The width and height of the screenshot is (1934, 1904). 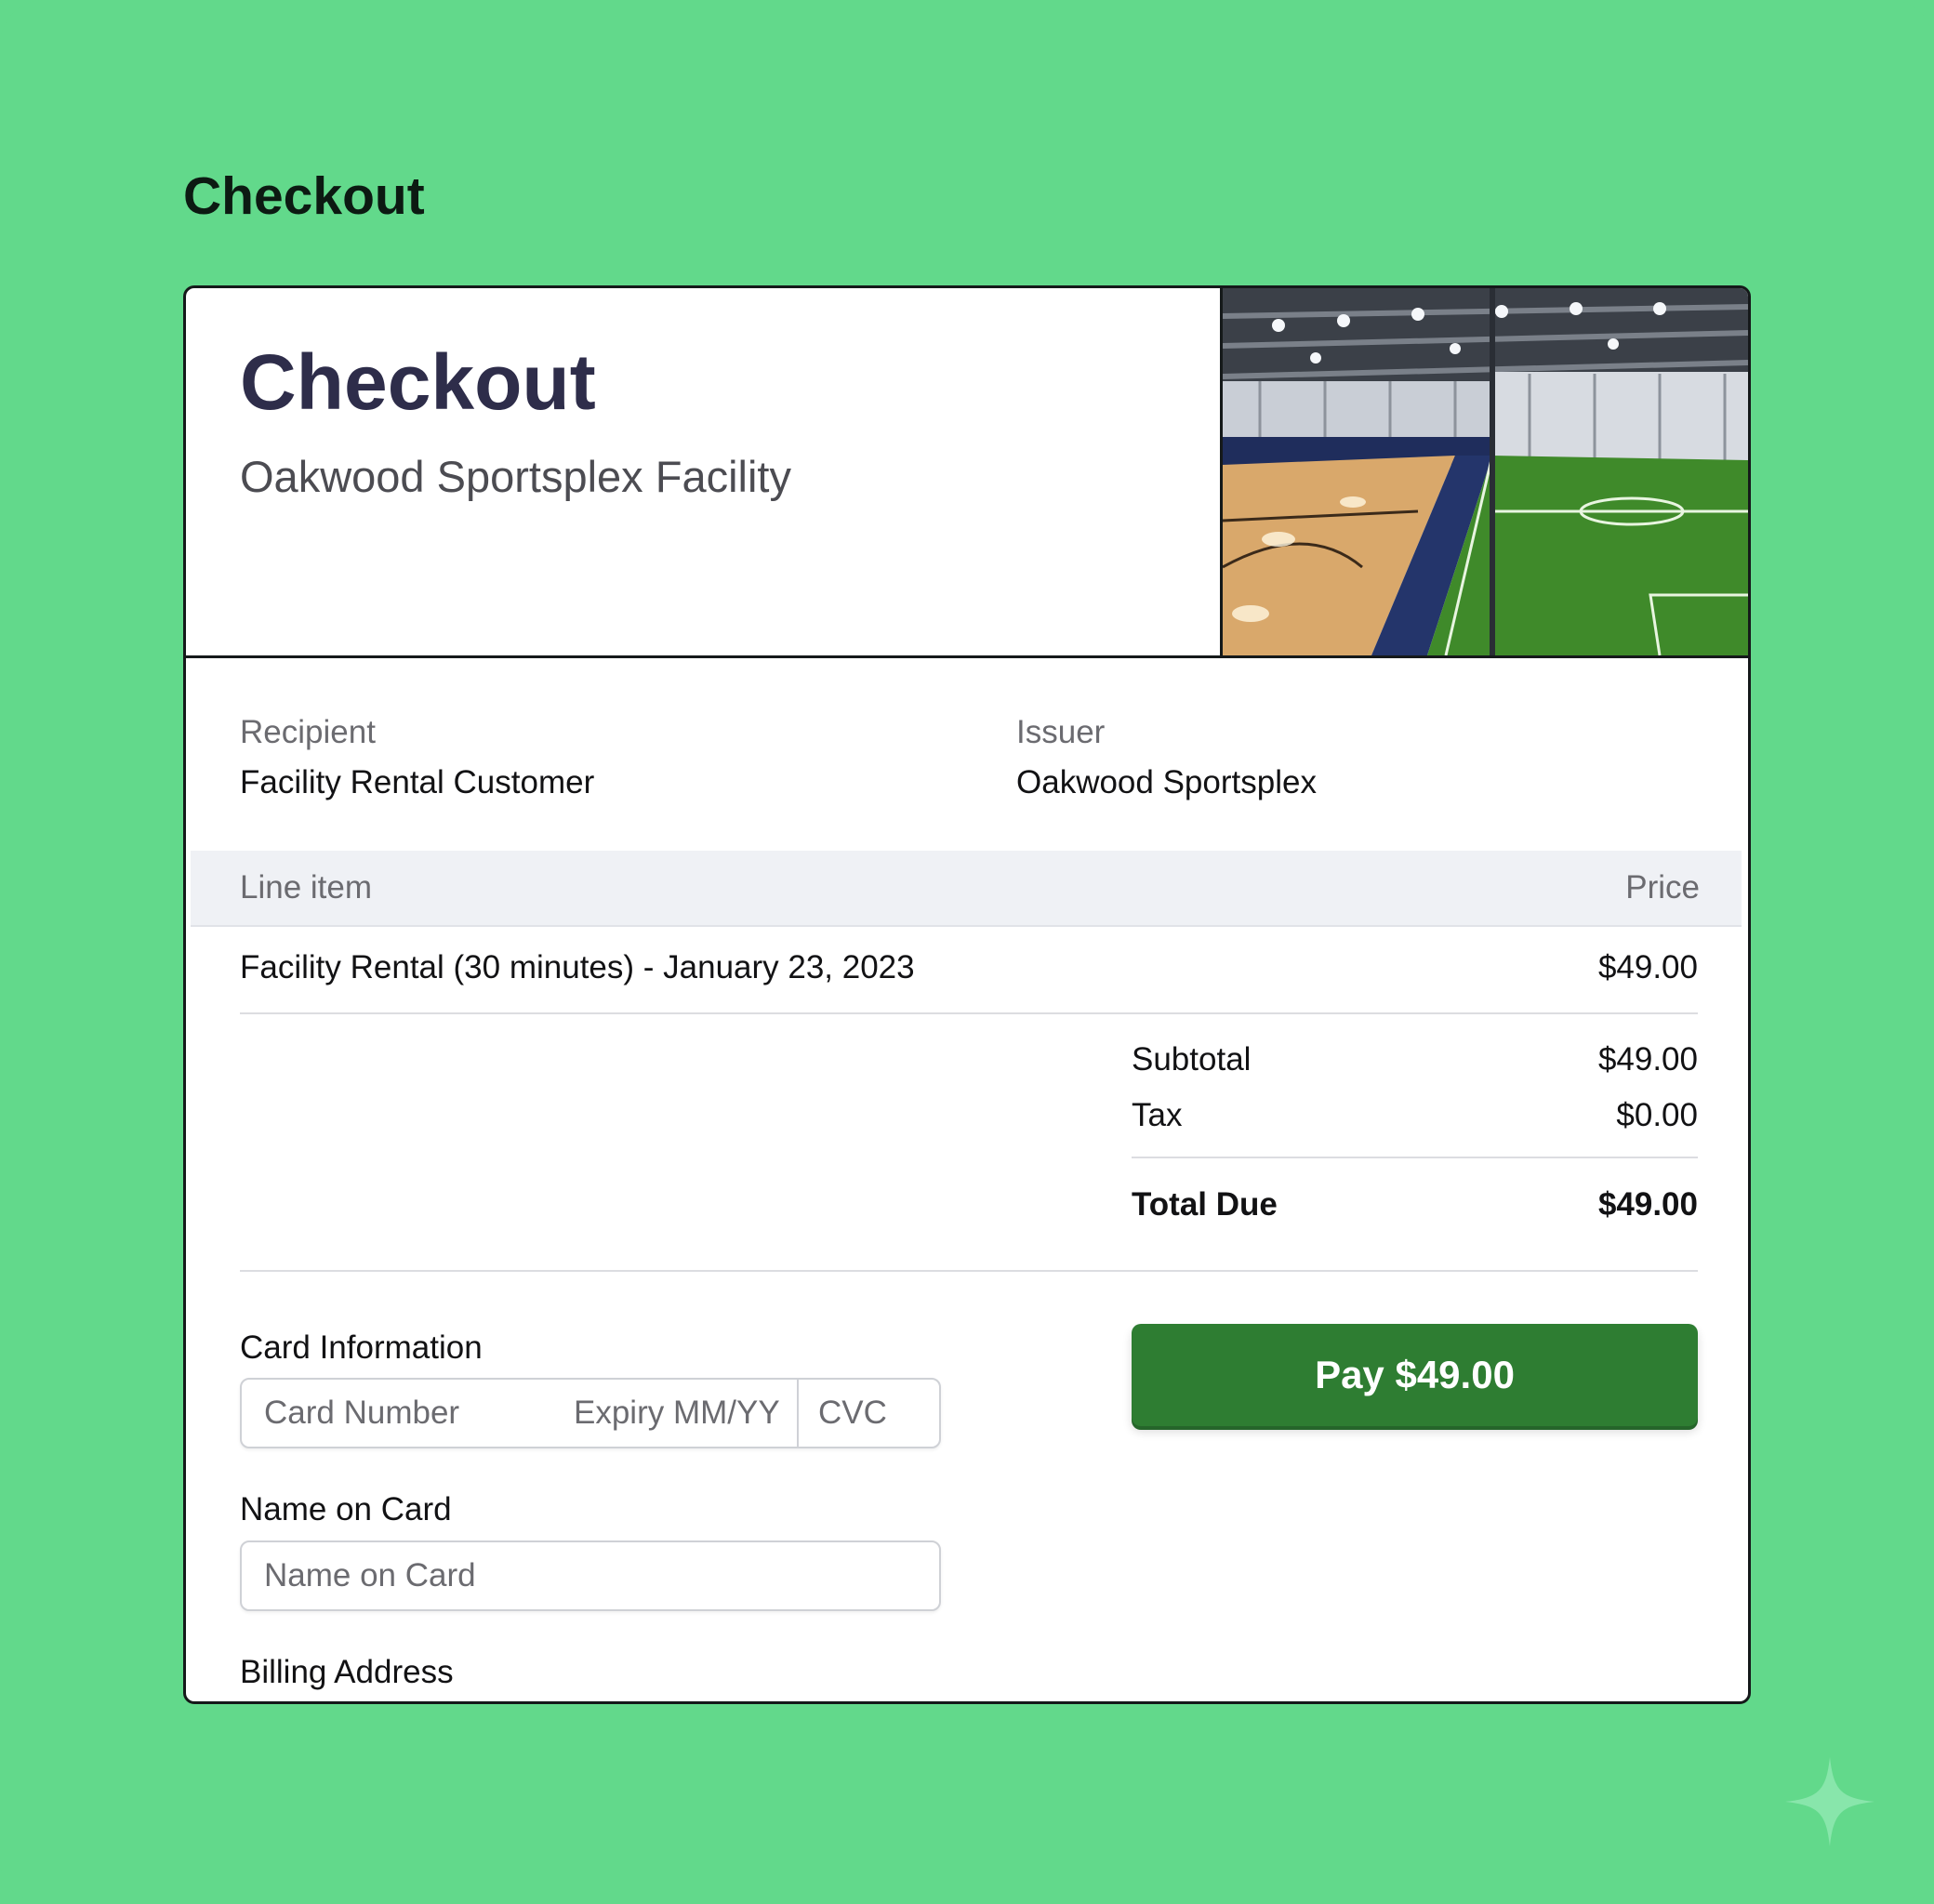 I want to click on sparkle-icon, so click(x=1830, y=1801).